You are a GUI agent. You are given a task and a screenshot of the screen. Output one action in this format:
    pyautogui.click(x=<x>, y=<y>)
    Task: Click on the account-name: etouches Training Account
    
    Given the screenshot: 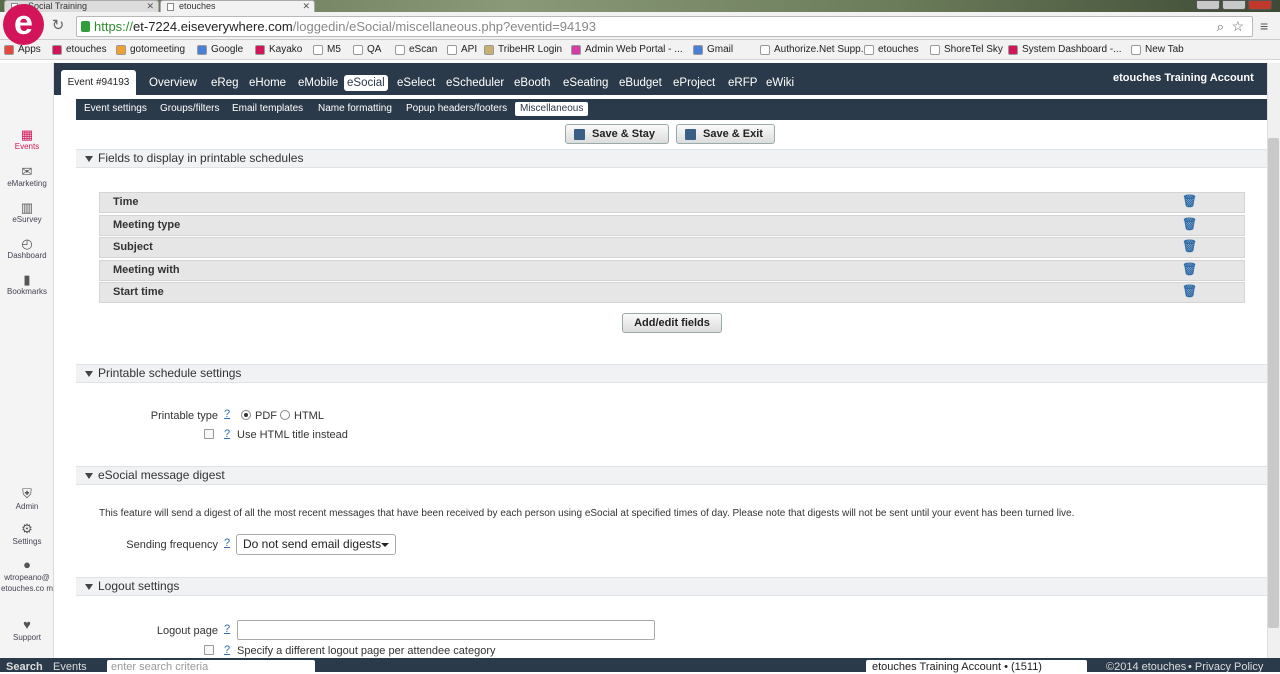 What is the action you would take?
    pyautogui.click(x=1183, y=78)
    